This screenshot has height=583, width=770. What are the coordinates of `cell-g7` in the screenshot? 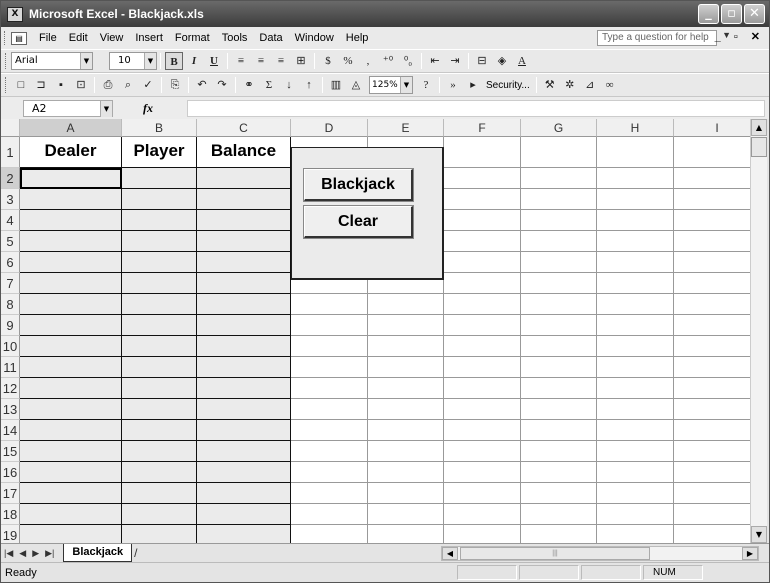 It's located at (559, 283).